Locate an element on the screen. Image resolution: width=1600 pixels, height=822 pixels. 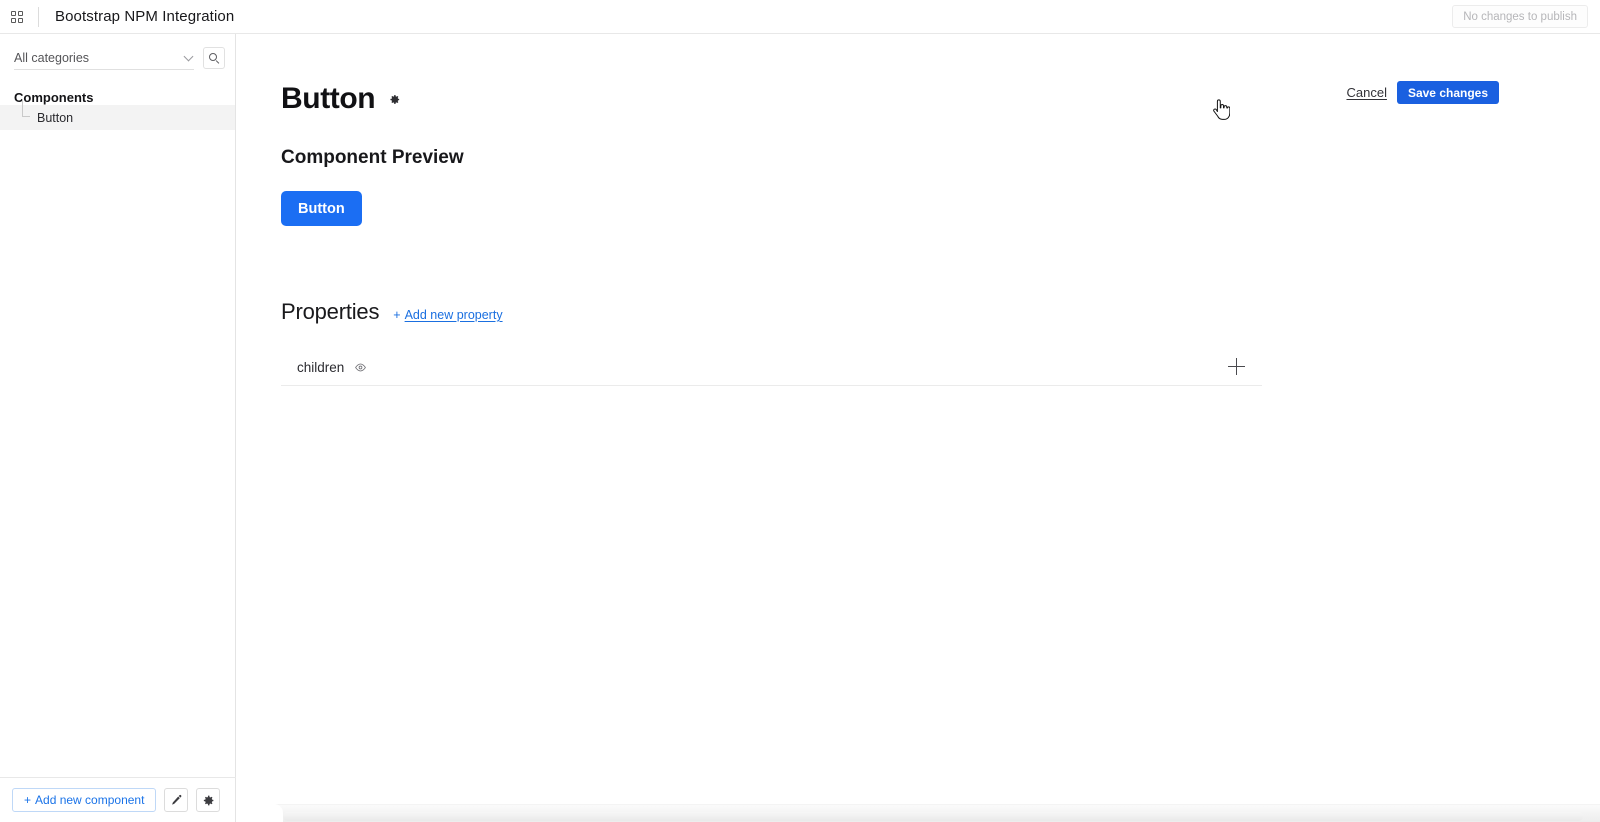
scrollbar-corner is located at coordinates (260, 813).